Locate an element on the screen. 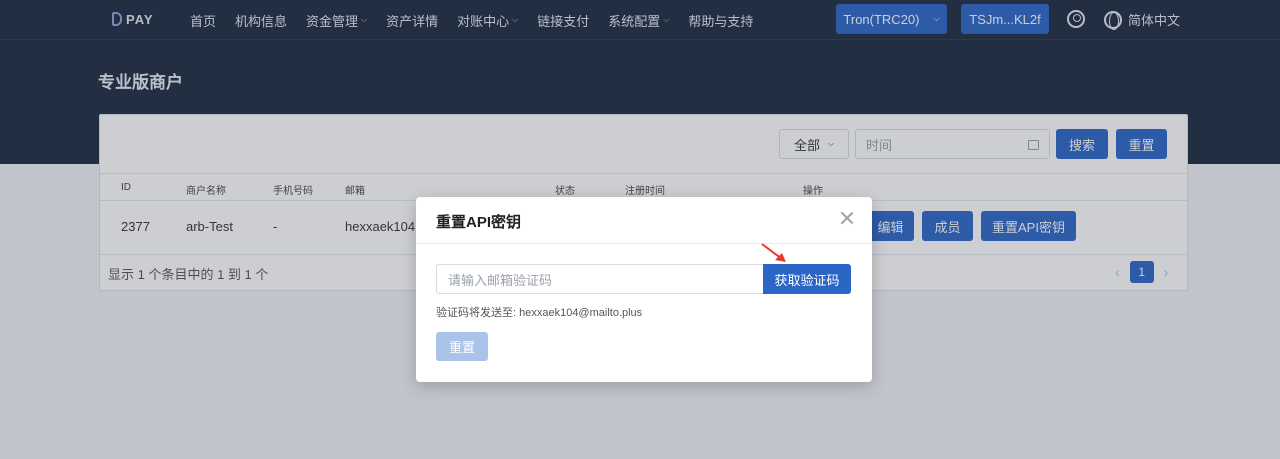 The width and height of the screenshot is (1280, 459). code-send-hint: 验证码将发送至: hexxaek104@mailto.plus is located at coordinates (539, 313).